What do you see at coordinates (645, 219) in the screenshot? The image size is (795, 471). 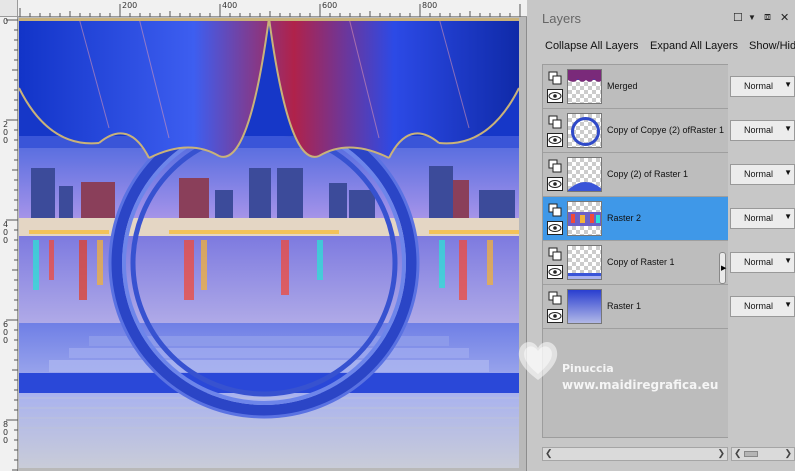 I see `layer-row-raster-2: Raster 2` at bounding box center [645, 219].